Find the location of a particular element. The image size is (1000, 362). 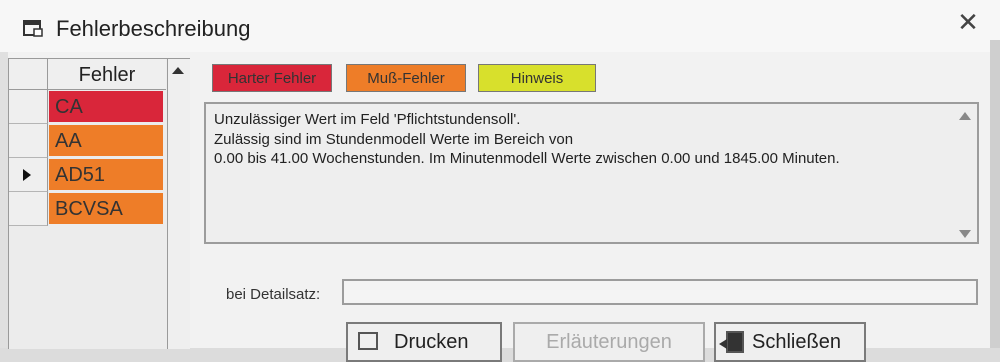

close-button: Schließen is located at coordinates (790, 342).